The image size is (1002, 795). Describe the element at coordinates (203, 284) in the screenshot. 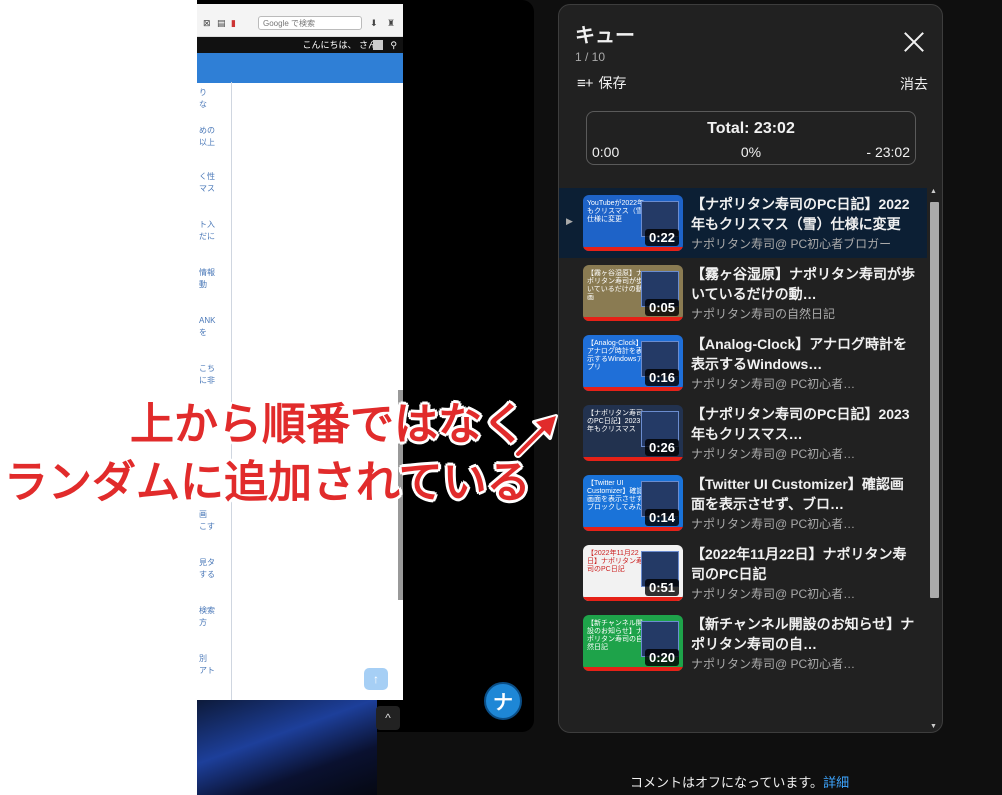

I see `sidebar-text: 動` at that location.